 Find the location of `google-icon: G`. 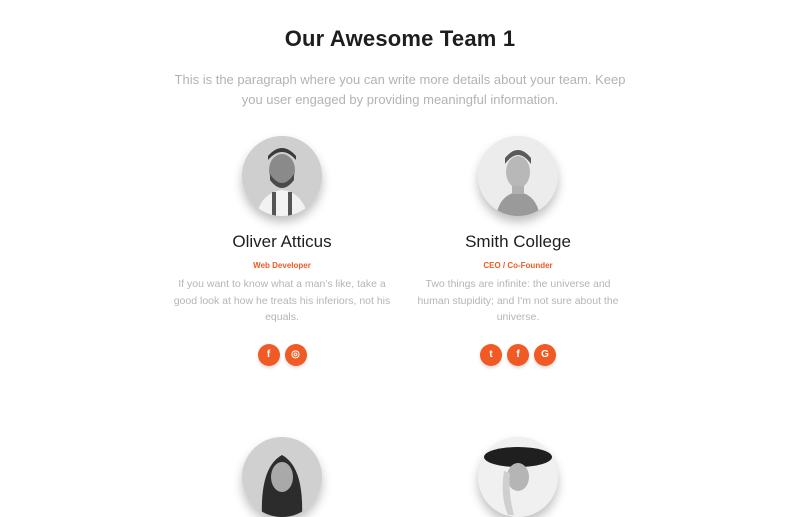

google-icon: G is located at coordinates (545, 354).